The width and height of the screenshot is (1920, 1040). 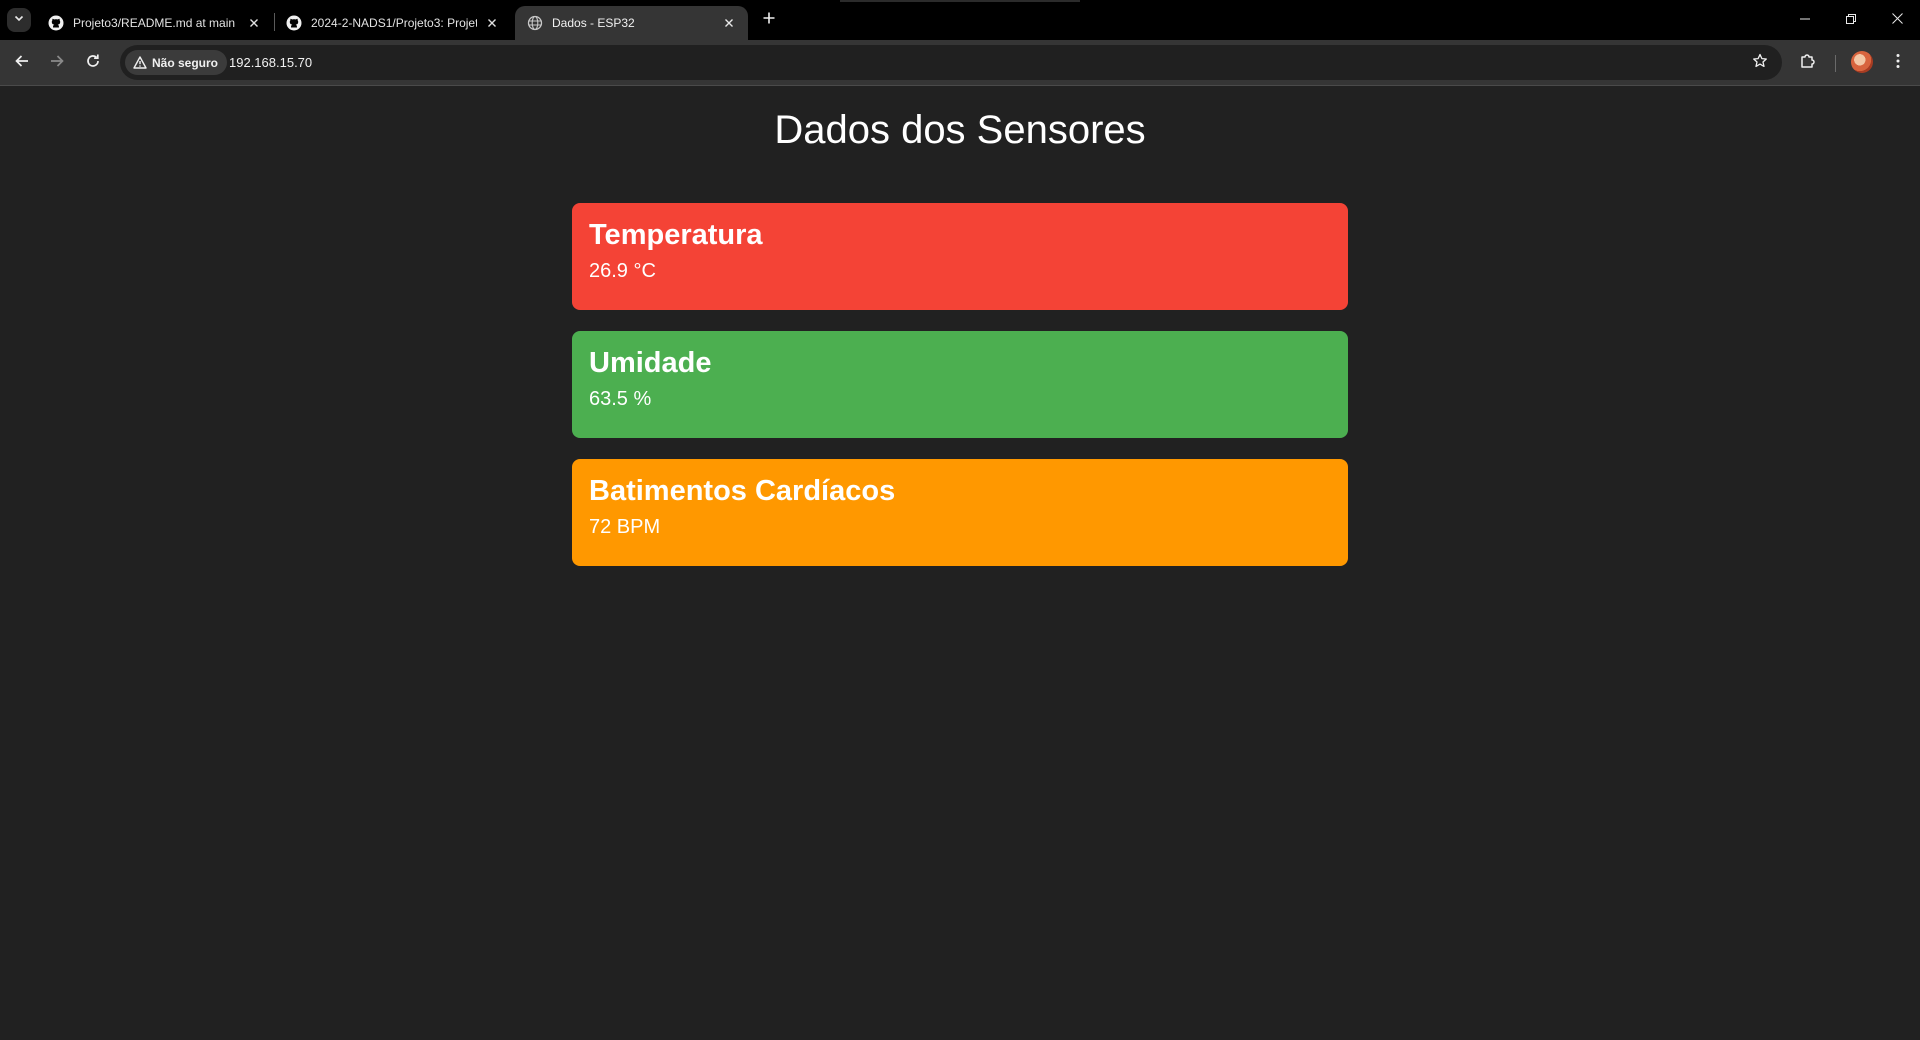 What do you see at coordinates (185, 62) in the screenshot?
I see `security-label: Não seguro` at bounding box center [185, 62].